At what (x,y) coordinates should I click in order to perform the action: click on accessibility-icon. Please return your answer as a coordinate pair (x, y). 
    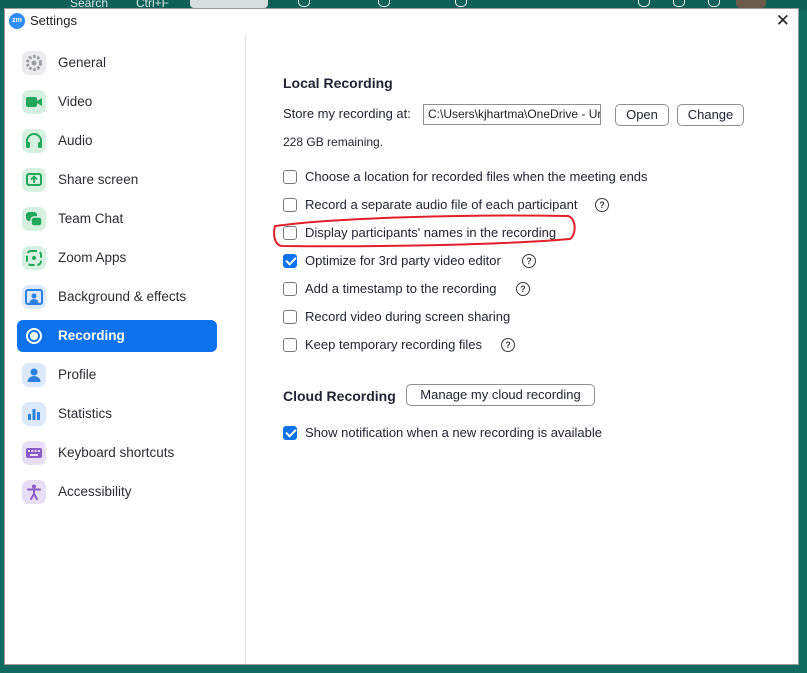
    Looking at the image, I should click on (34, 492).